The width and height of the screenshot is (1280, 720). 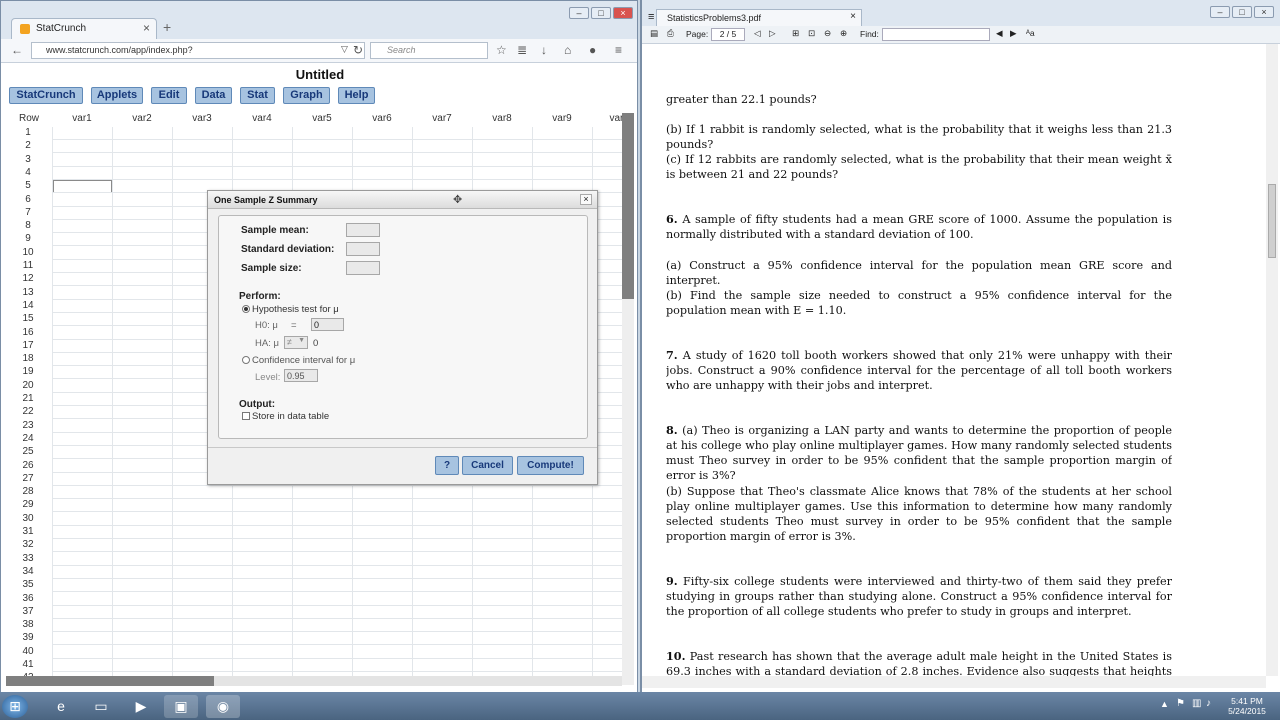 I want to click on open-file-icon: ▤, so click(x=654, y=33).